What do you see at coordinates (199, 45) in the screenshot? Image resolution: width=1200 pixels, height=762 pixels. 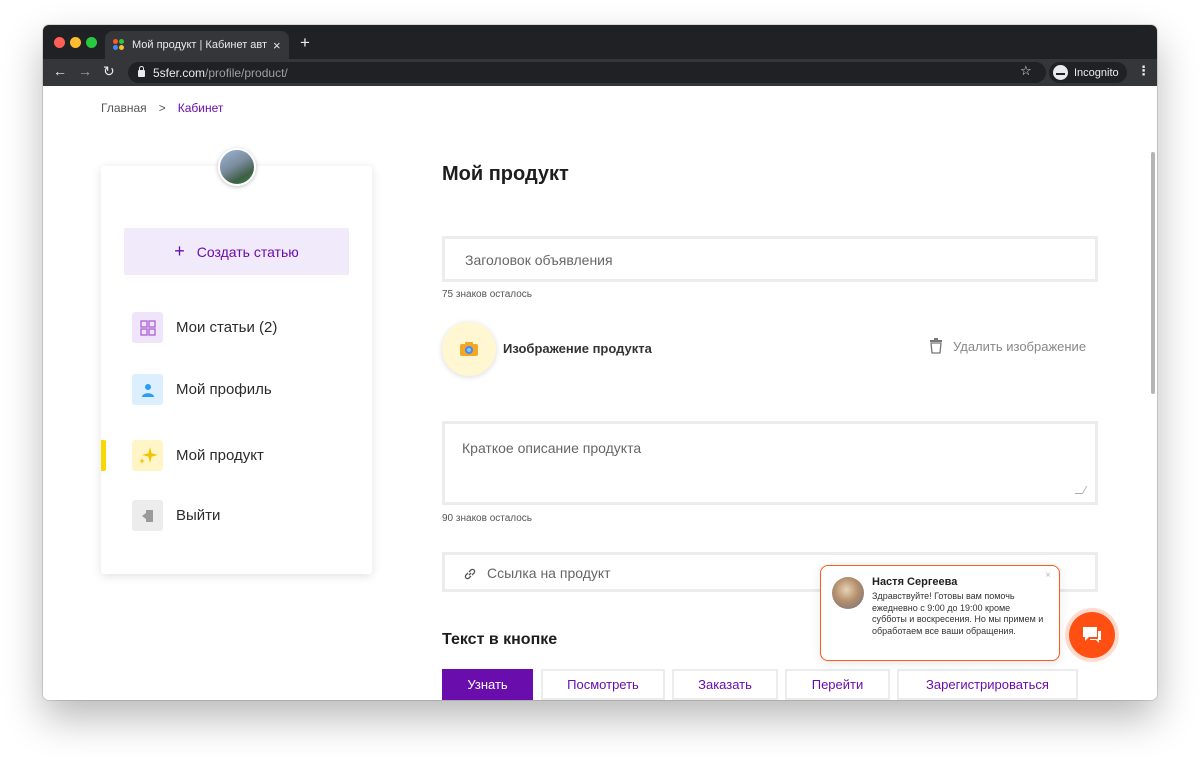 I see `tab-title: Мой продукт | Кабинет автор` at bounding box center [199, 45].